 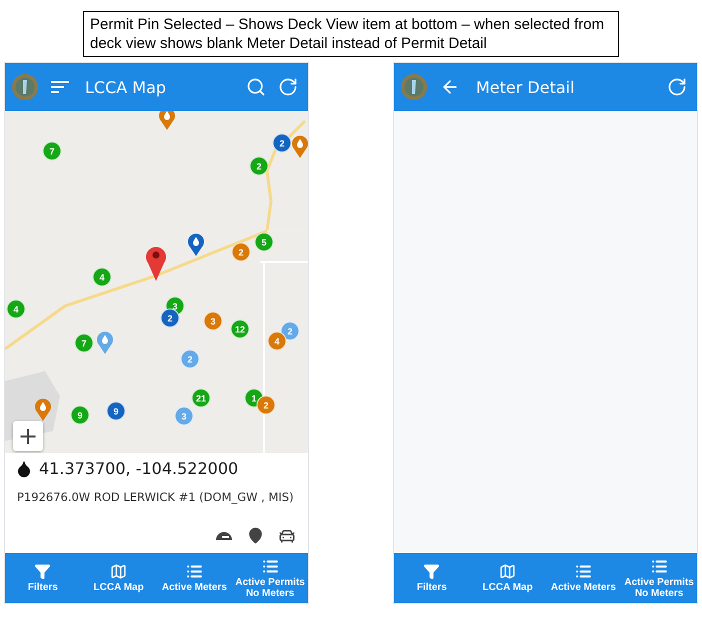 I want to click on search-button, so click(x=256, y=87).